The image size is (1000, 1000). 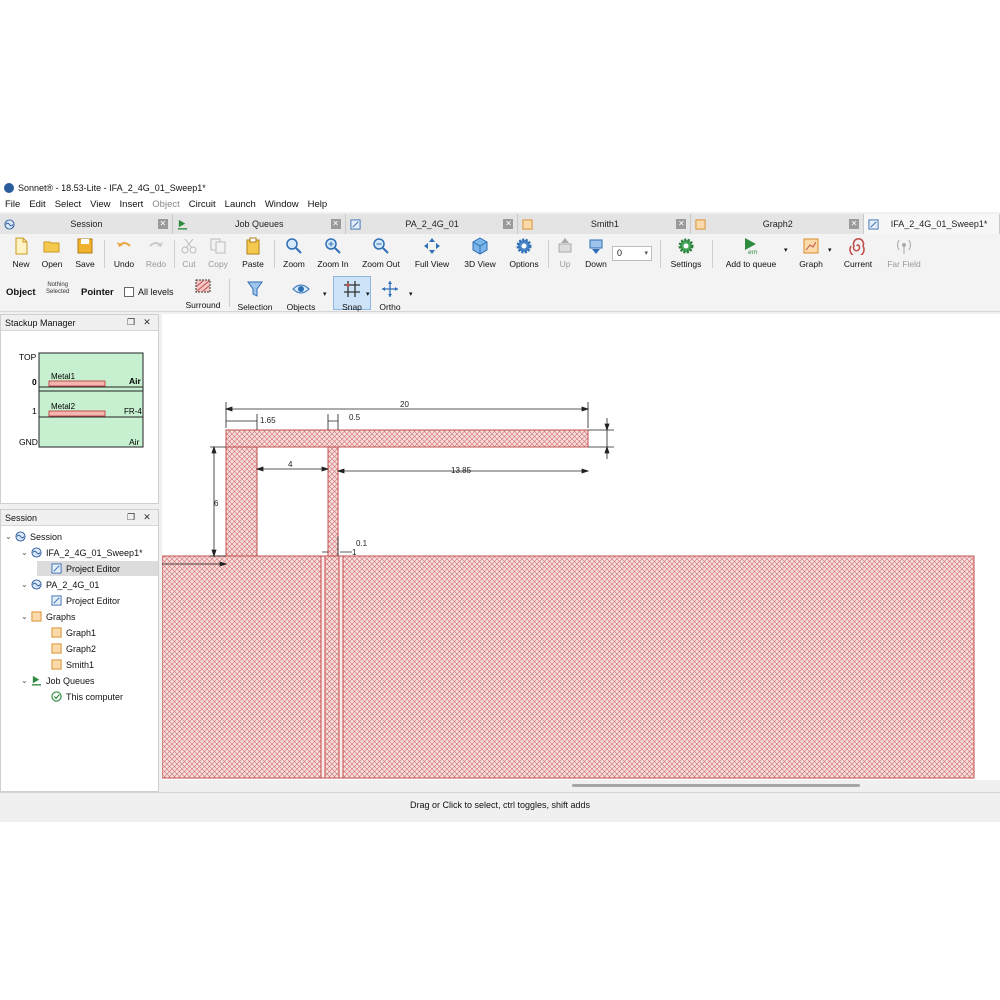 What do you see at coordinates (132, 204) in the screenshot?
I see `menu-insert: Insert` at bounding box center [132, 204].